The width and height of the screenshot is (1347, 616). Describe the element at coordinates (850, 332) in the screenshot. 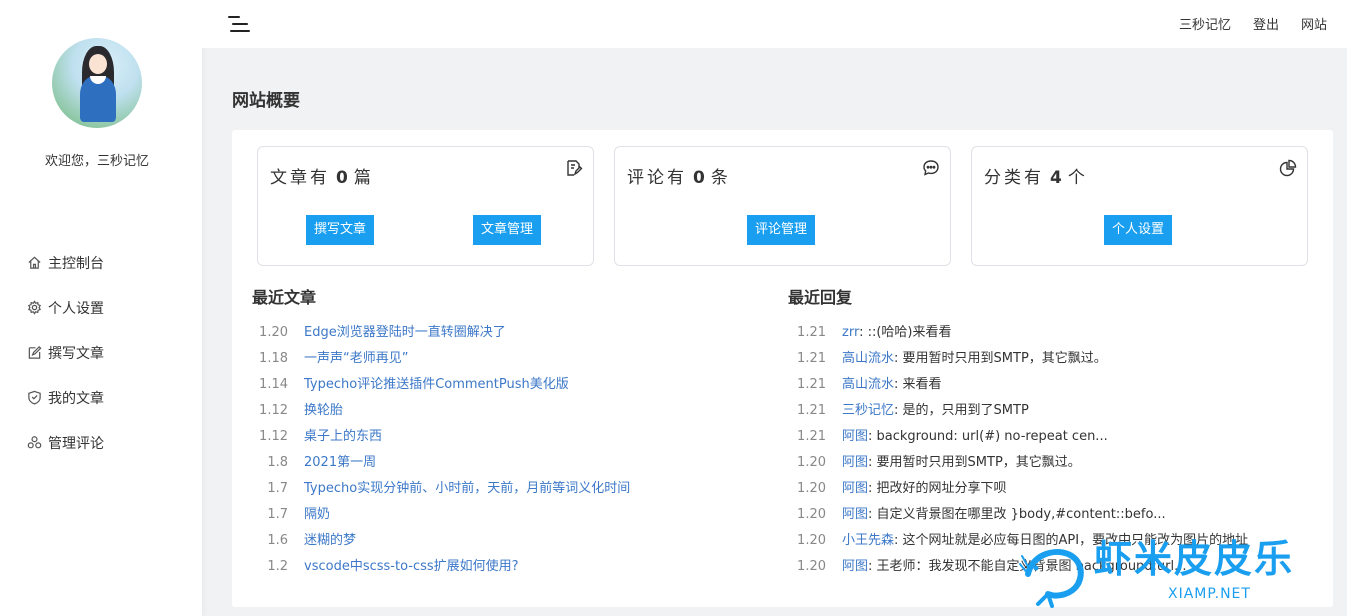

I see `reply-author: zrr` at that location.